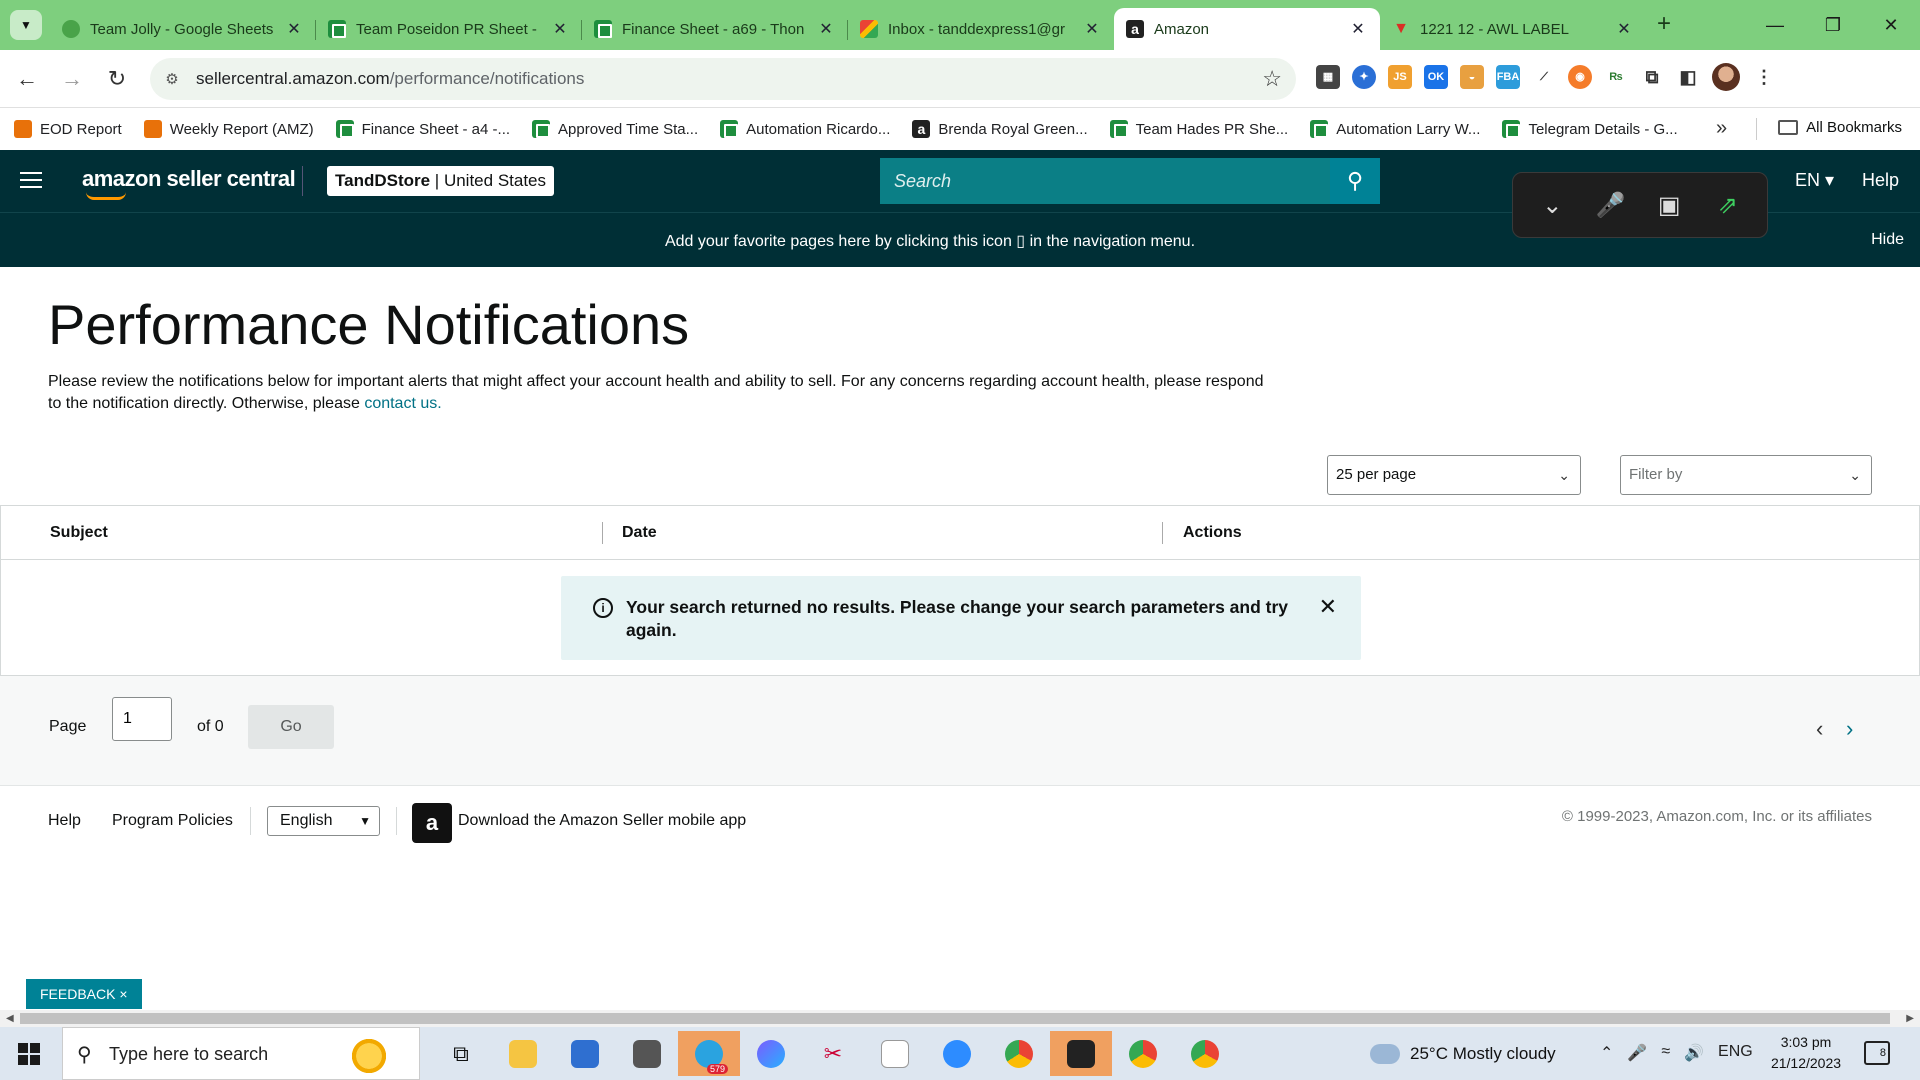 The image size is (1920, 1080). I want to click on back-icon: ←, so click(27, 79).